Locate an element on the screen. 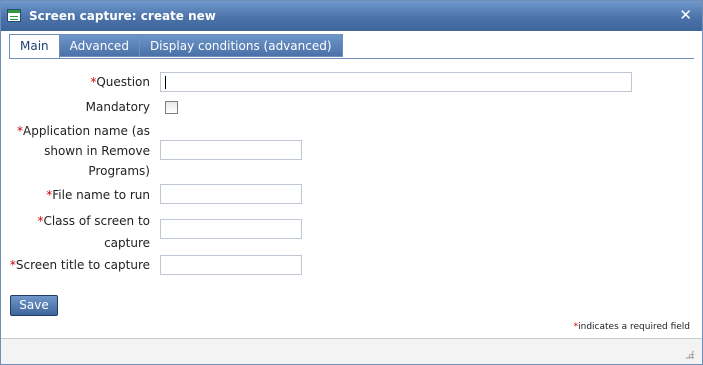 The image size is (703, 365). tab-main: Main is located at coordinates (34, 46).